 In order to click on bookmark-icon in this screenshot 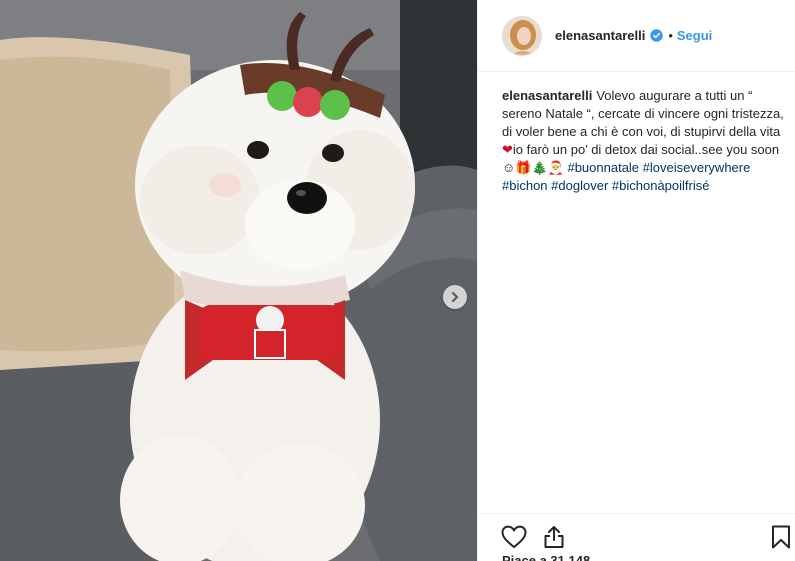, I will do `click(781, 537)`.